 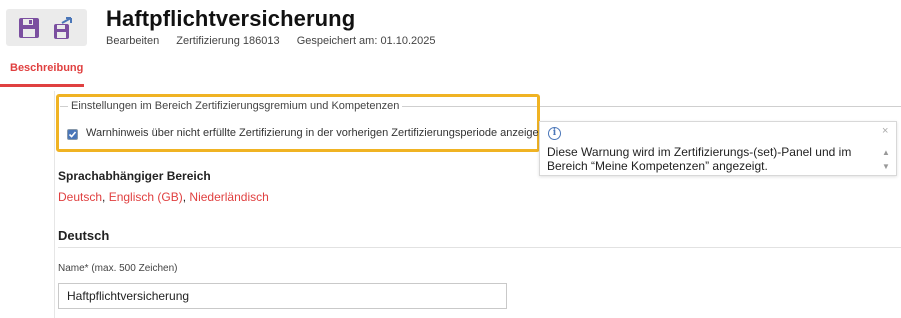 I want to click on section-divider, so click(x=479, y=247).